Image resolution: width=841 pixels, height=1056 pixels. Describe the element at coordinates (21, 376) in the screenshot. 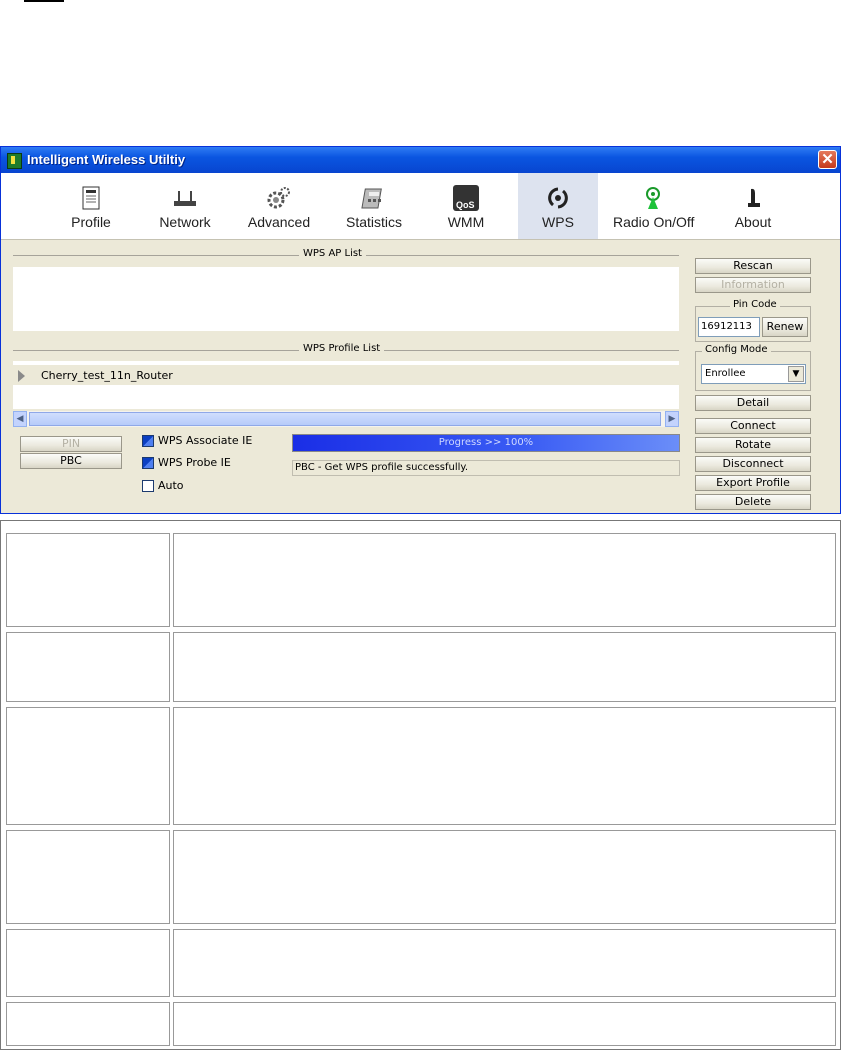

I see `play-icon` at that location.